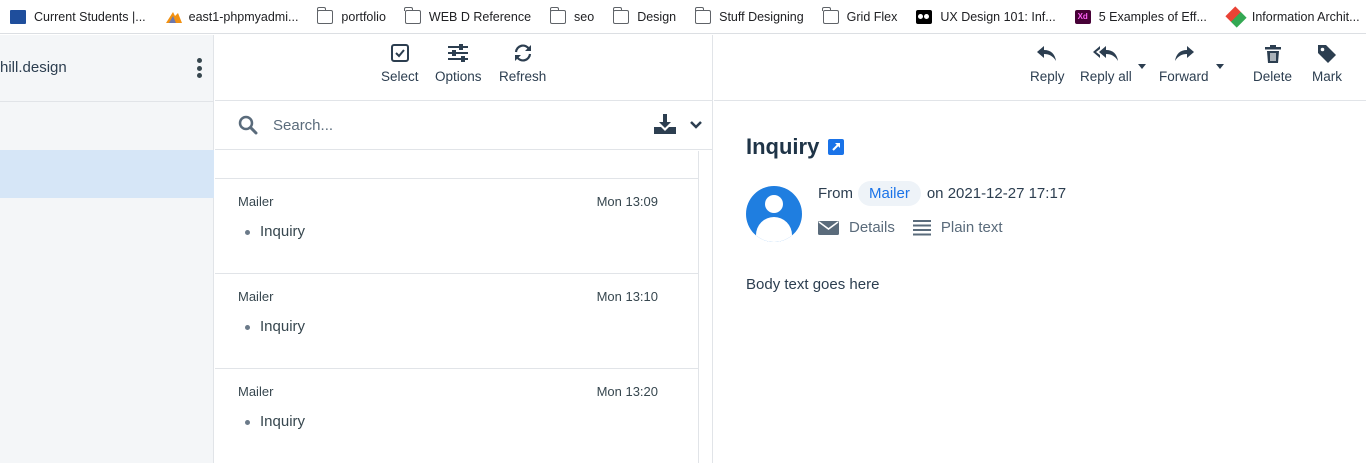 Image resolution: width=1366 pixels, height=463 pixels. I want to click on sidebar-item-selected, so click(107, 174).